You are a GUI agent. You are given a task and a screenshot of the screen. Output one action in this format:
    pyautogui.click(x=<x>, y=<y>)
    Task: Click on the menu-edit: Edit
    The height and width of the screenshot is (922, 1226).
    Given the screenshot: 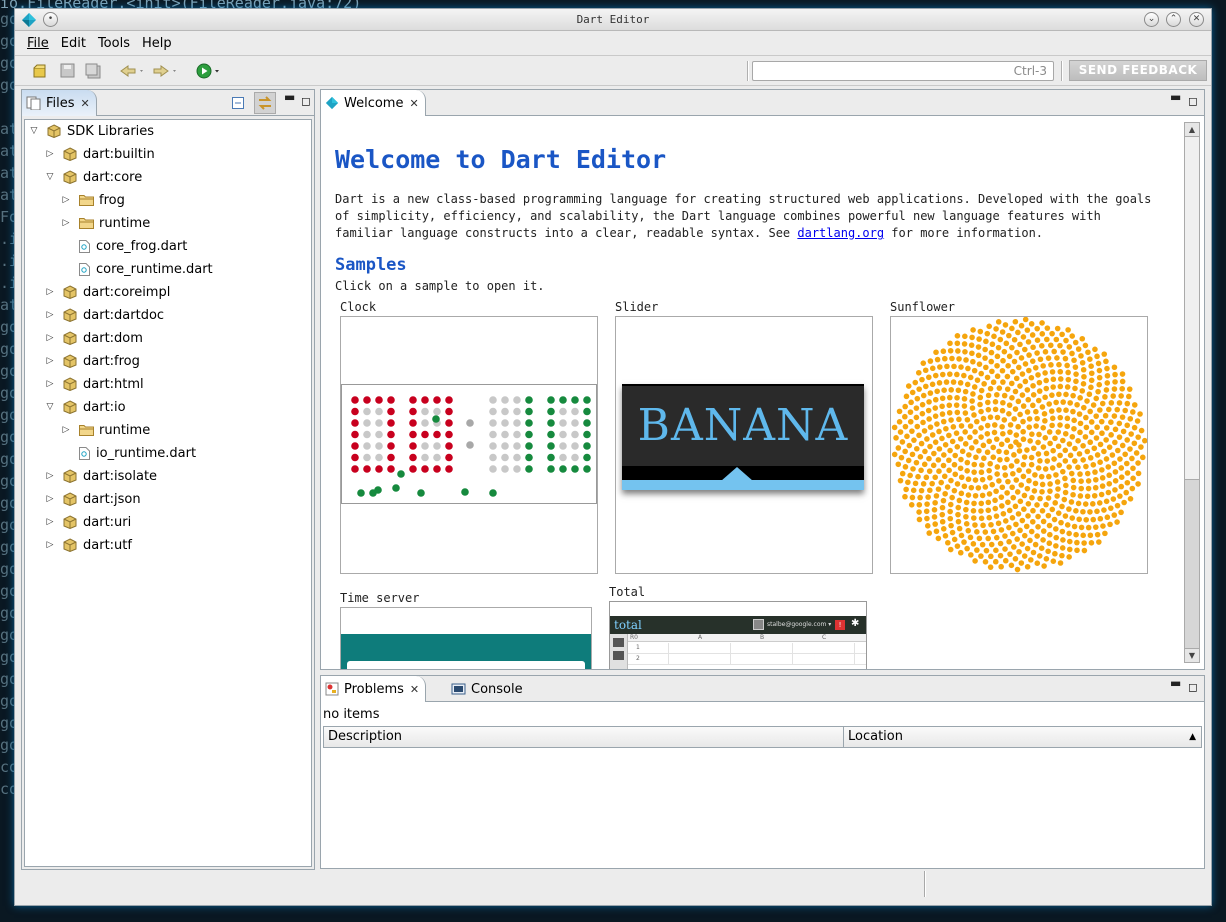 What is the action you would take?
    pyautogui.click(x=73, y=43)
    